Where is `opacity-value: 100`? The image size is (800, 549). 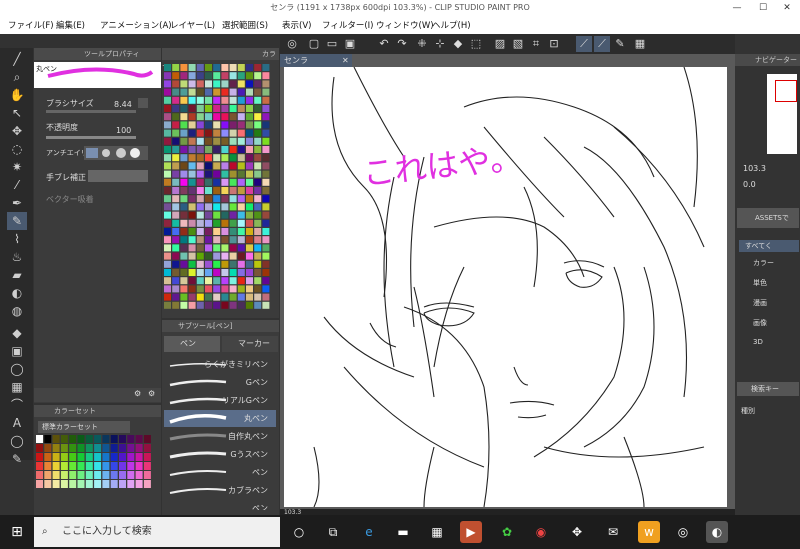
opacity-value: 100 is located at coordinates (123, 130).